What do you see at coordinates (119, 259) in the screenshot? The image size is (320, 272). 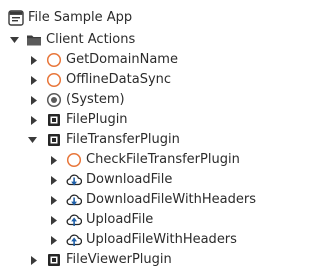 I see `tree-node-label: FileViewerPlugin` at bounding box center [119, 259].